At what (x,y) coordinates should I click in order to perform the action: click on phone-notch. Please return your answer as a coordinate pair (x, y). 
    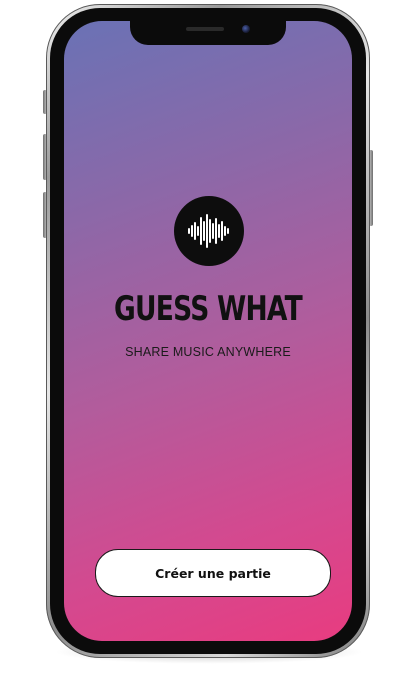
    Looking at the image, I should click on (208, 33).